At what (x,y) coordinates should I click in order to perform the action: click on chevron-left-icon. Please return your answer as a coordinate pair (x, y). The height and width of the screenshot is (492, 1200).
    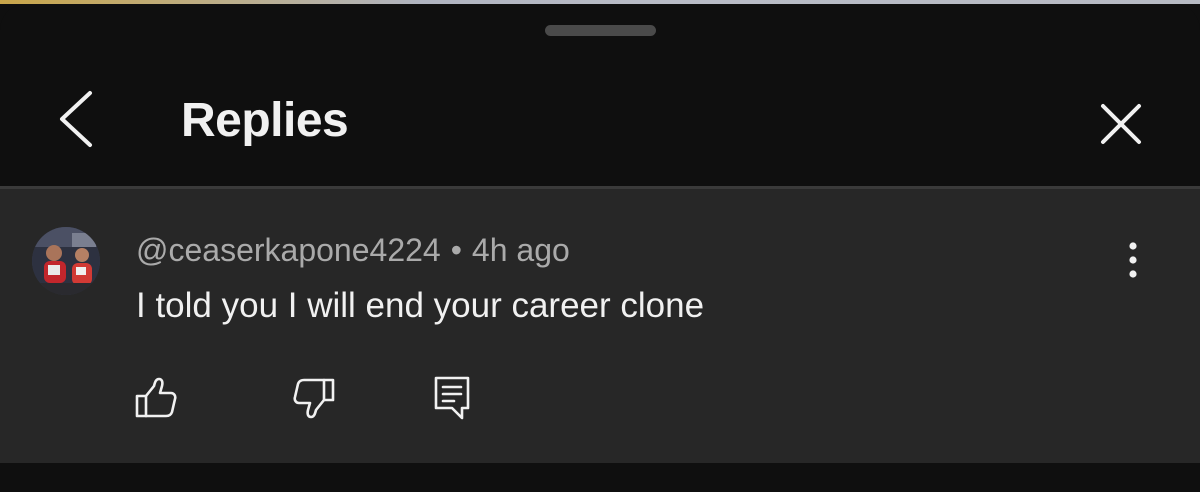
    Looking at the image, I should click on (76, 119).